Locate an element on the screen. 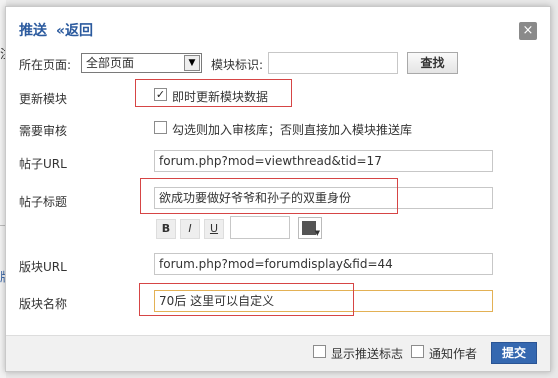 This screenshot has height=378, width=558. page-select: 全部页面 ▼ is located at coordinates (141, 63).